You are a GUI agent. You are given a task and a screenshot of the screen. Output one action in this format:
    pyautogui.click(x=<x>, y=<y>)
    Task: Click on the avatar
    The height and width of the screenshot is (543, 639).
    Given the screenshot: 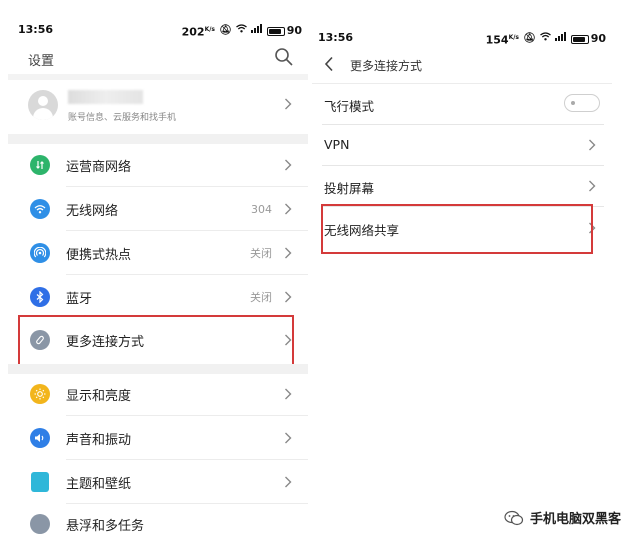 What is the action you would take?
    pyautogui.click(x=43, y=105)
    